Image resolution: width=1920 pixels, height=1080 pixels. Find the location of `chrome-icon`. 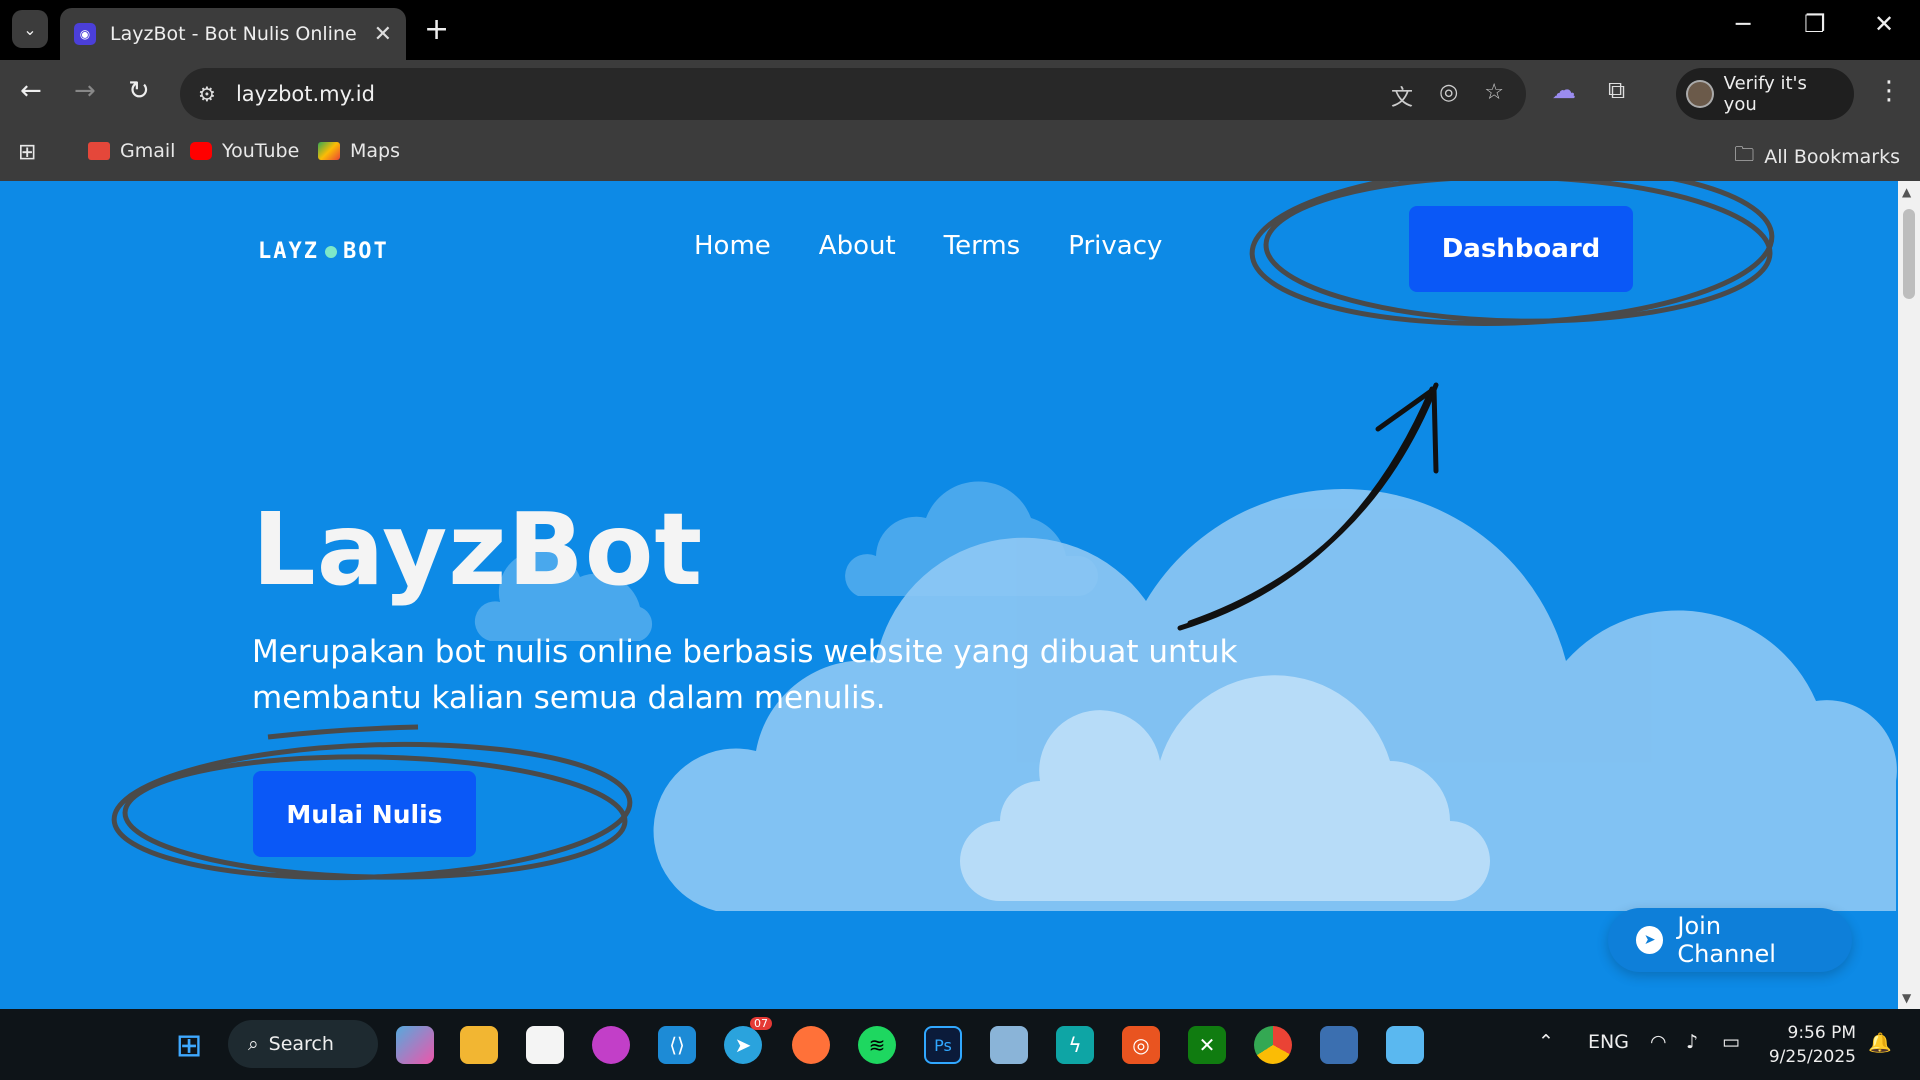

chrome-icon is located at coordinates (1273, 1045).